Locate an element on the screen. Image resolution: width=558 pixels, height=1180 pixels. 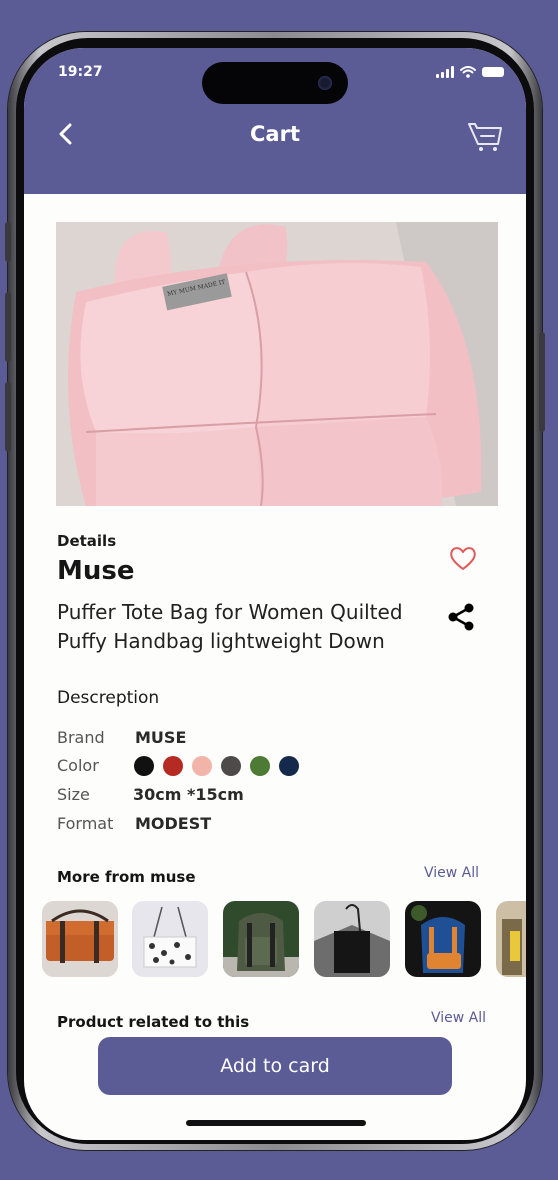
more-from-title: More from muse is located at coordinates (126, 877).